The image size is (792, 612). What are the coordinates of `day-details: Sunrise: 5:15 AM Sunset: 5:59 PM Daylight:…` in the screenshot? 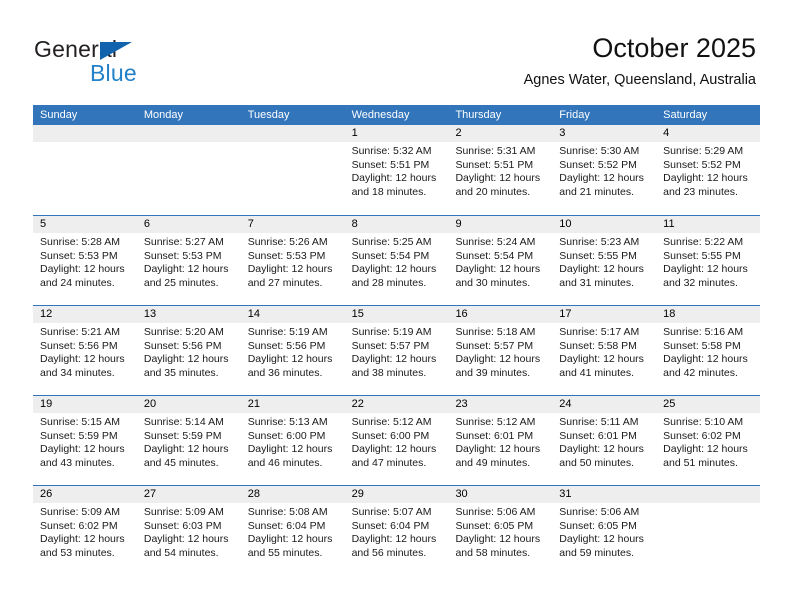 It's located at (85, 441).